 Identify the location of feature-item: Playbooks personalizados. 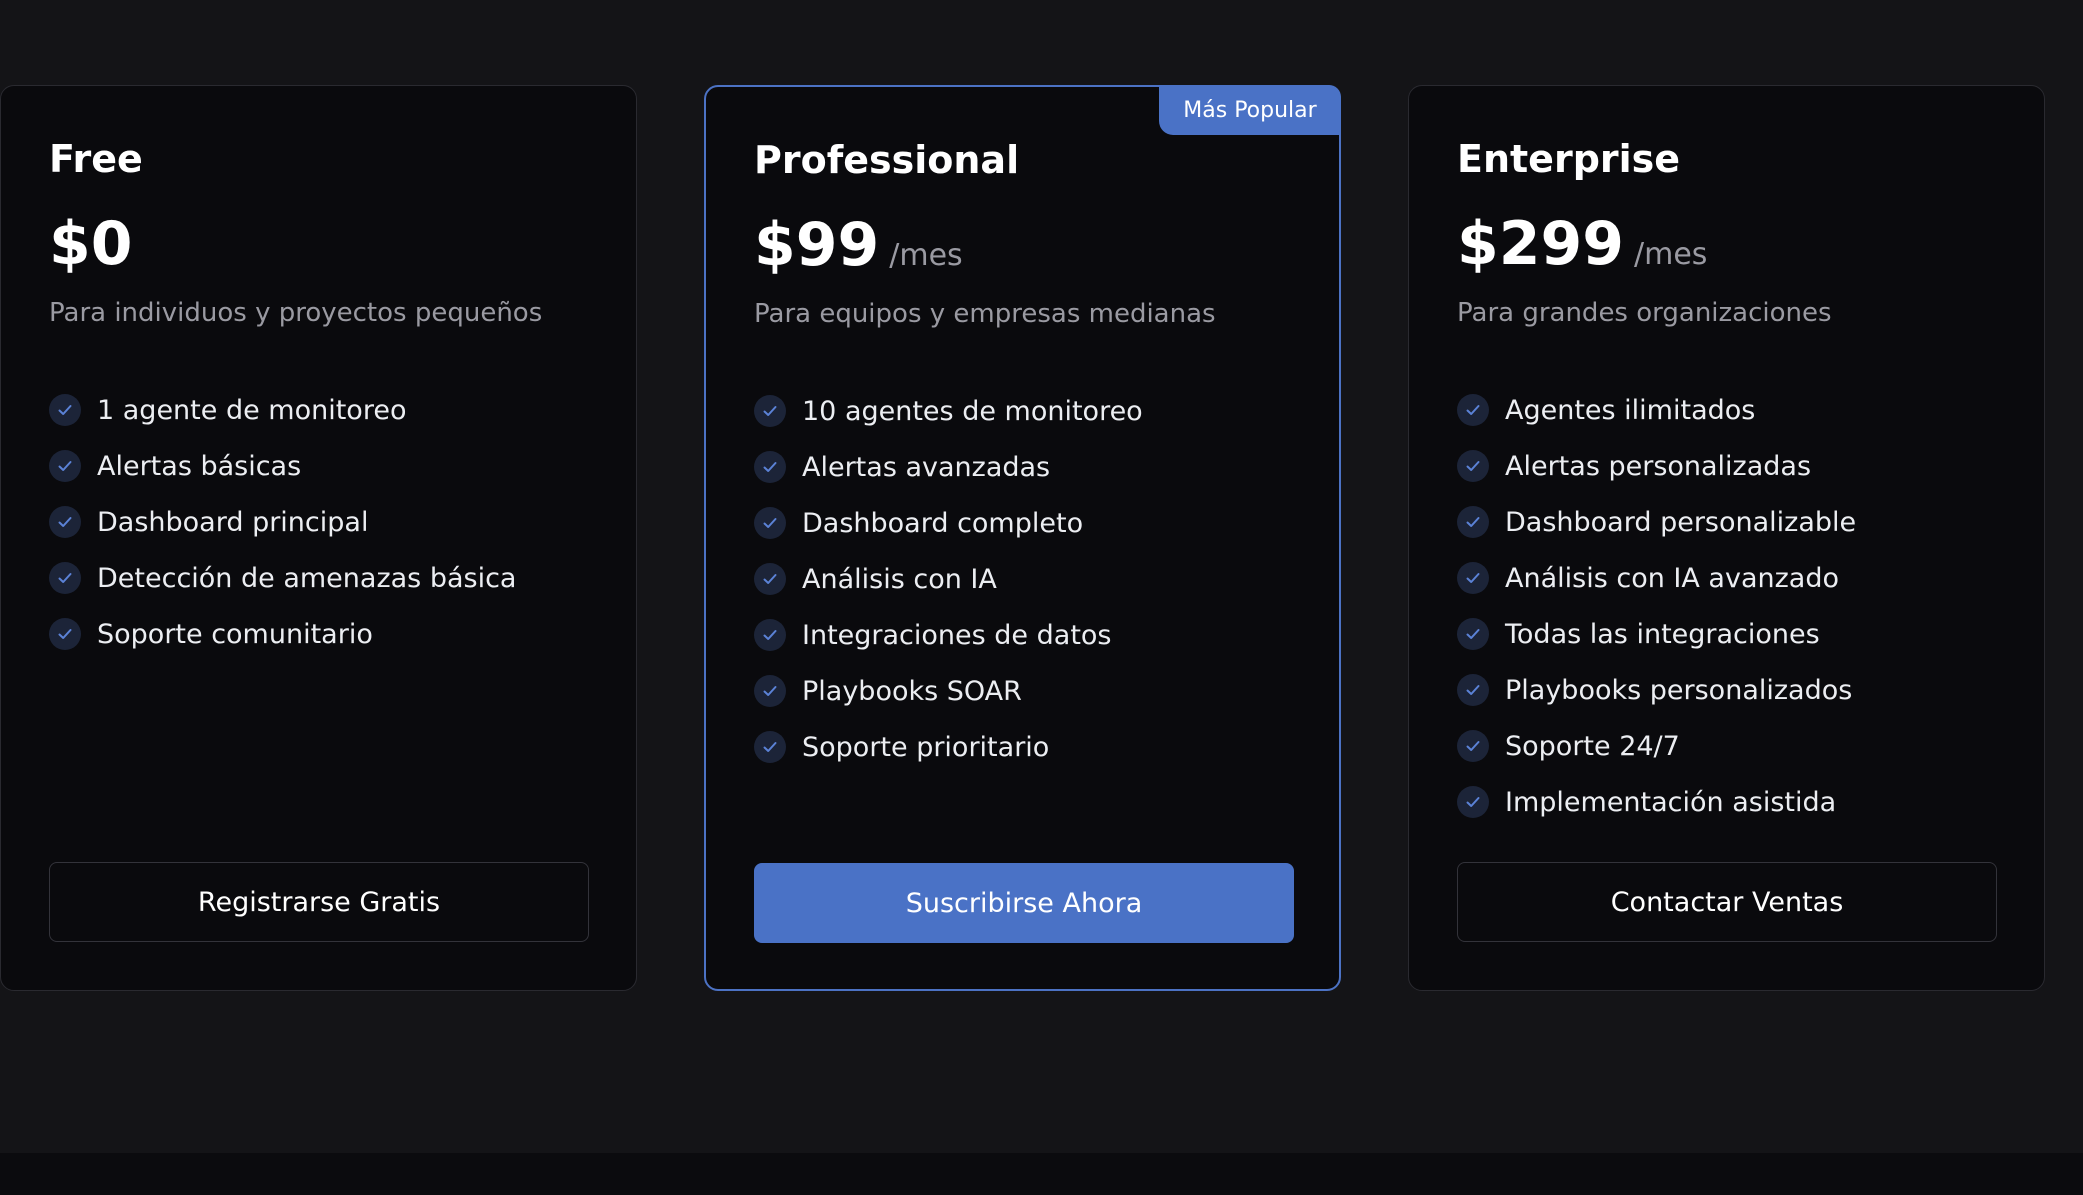
(1656, 690).